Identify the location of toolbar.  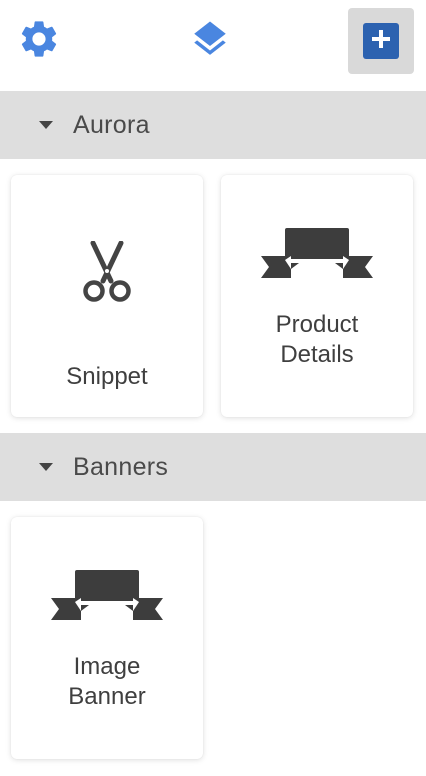
(213, 42).